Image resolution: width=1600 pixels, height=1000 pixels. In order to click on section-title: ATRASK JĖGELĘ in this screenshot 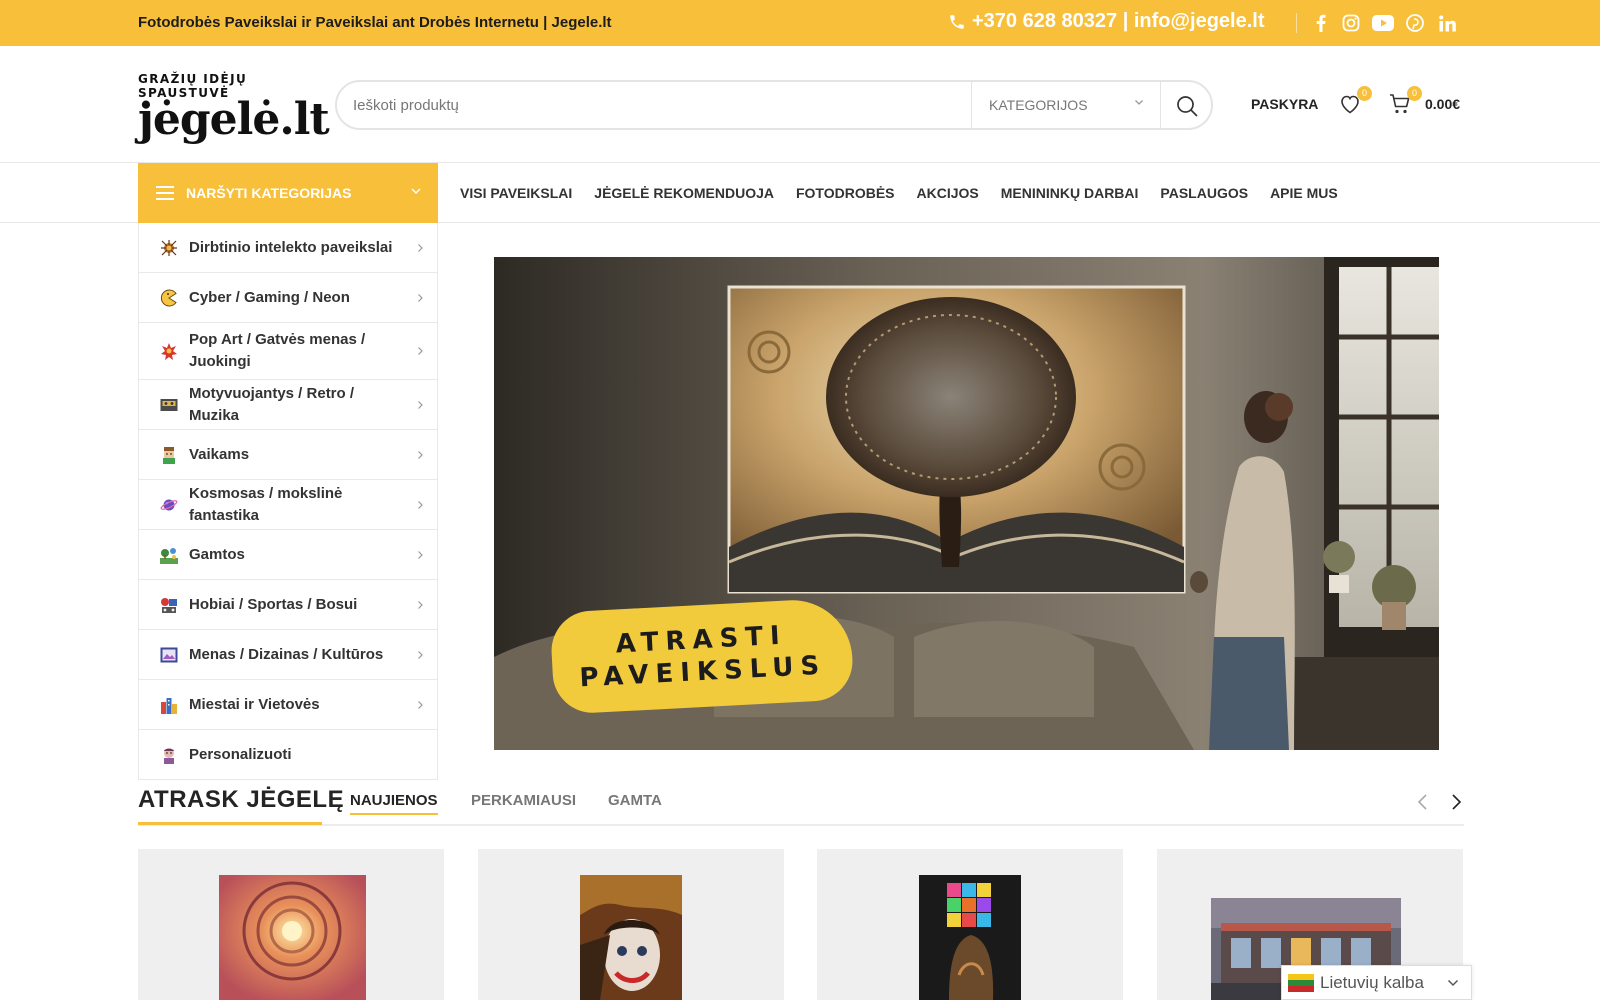, I will do `click(241, 799)`.